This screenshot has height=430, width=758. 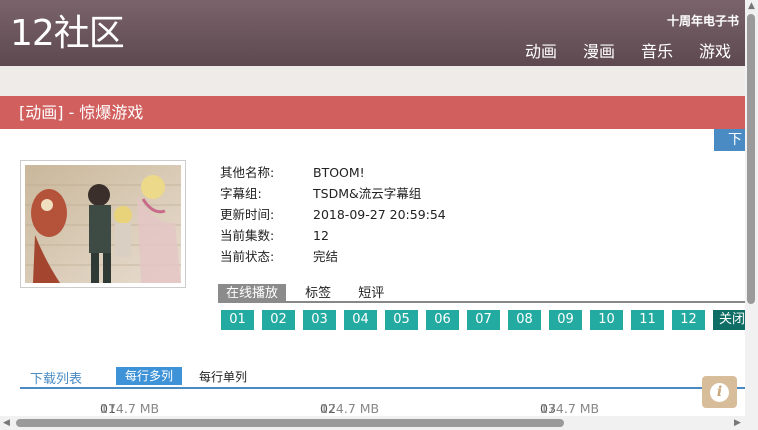 What do you see at coordinates (67, 34) in the screenshot?
I see `site-logo: 12社区` at bounding box center [67, 34].